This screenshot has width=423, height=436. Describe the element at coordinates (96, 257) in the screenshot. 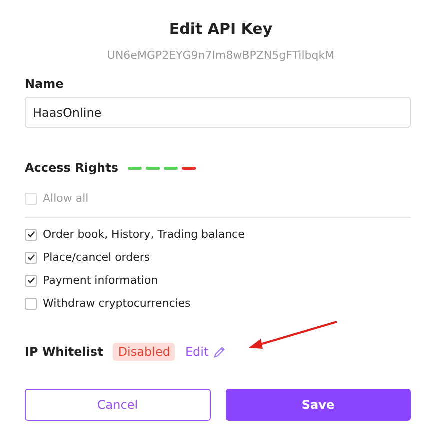

I see `checkbox-label: Place/cancel orders` at that location.